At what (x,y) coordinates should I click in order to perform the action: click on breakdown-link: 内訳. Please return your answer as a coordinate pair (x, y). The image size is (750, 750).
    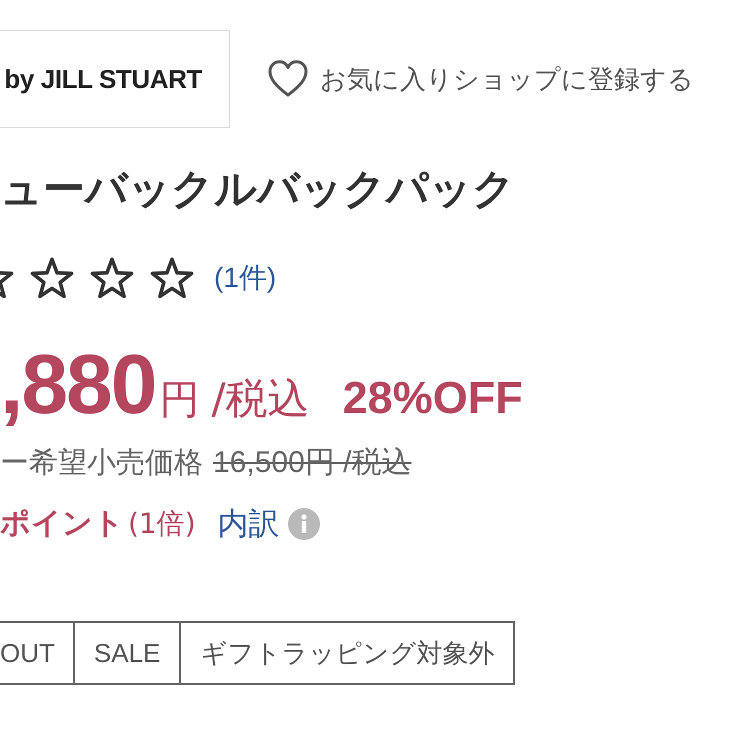
    Looking at the image, I should click on (249, 524).